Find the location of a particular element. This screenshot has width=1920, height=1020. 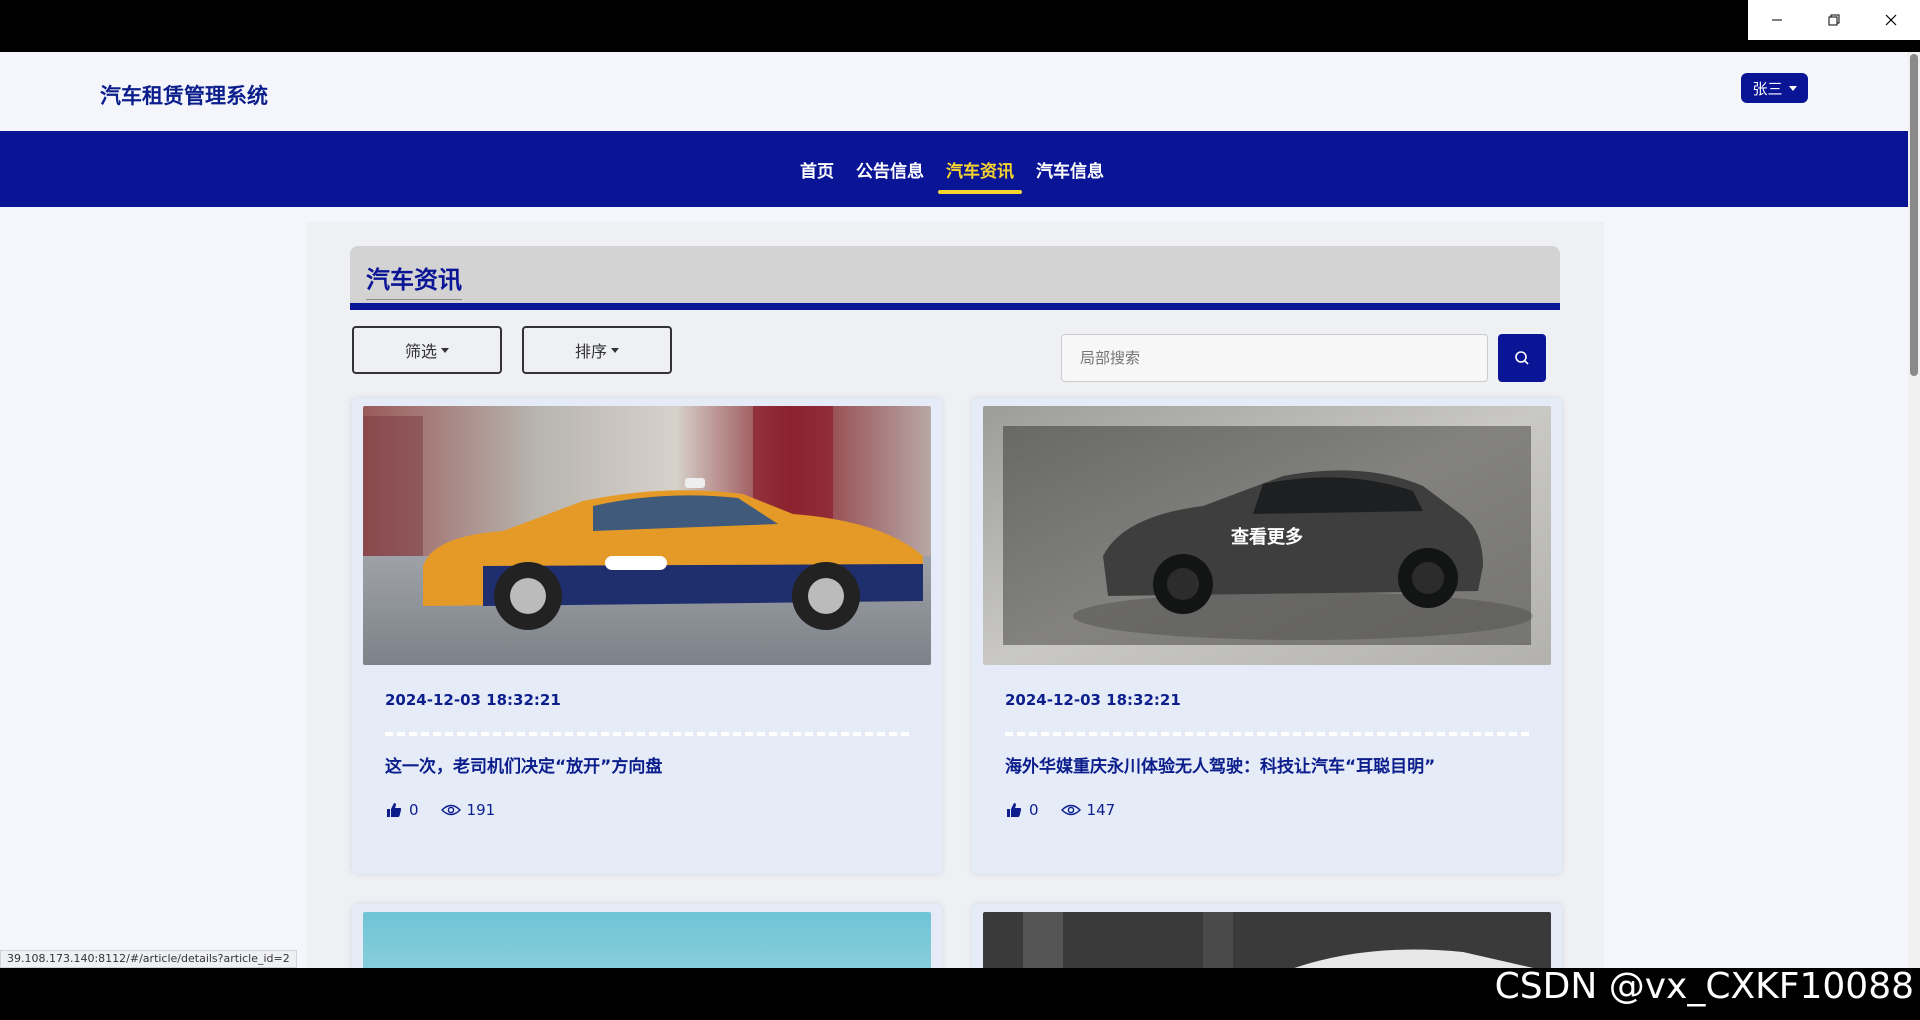

nav-items: 首页 公告信息 汽车资讯 汽车信息 is located at coordinates (952, 169).